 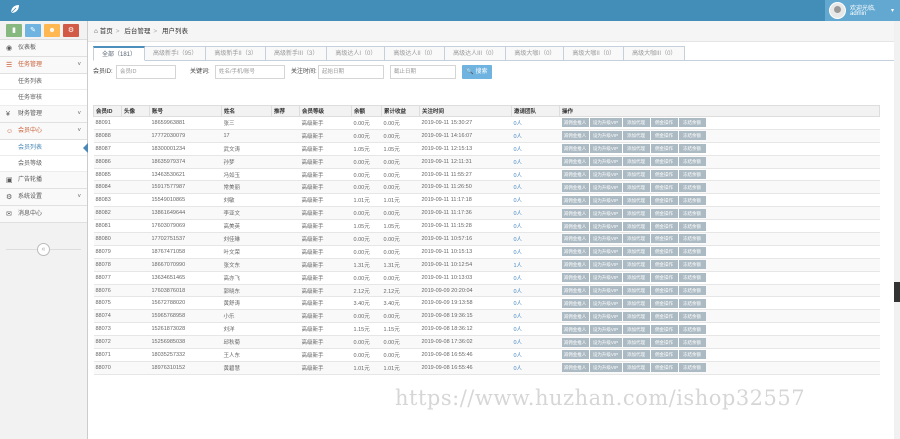 I want to click on end-date-input: 截止日期, so click(x=423, y=72).